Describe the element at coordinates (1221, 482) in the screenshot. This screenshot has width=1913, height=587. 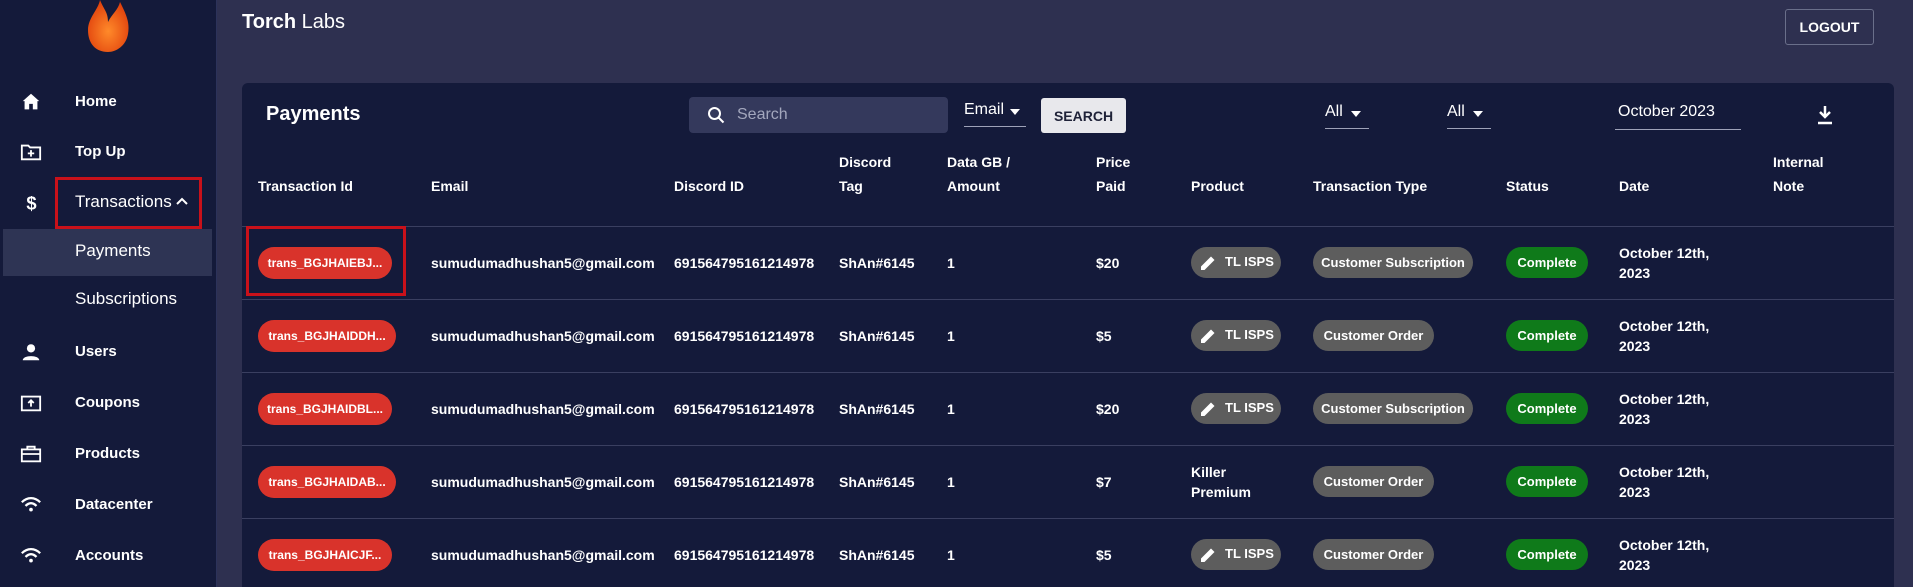
I see `product-text: Killer Premium` at that location.